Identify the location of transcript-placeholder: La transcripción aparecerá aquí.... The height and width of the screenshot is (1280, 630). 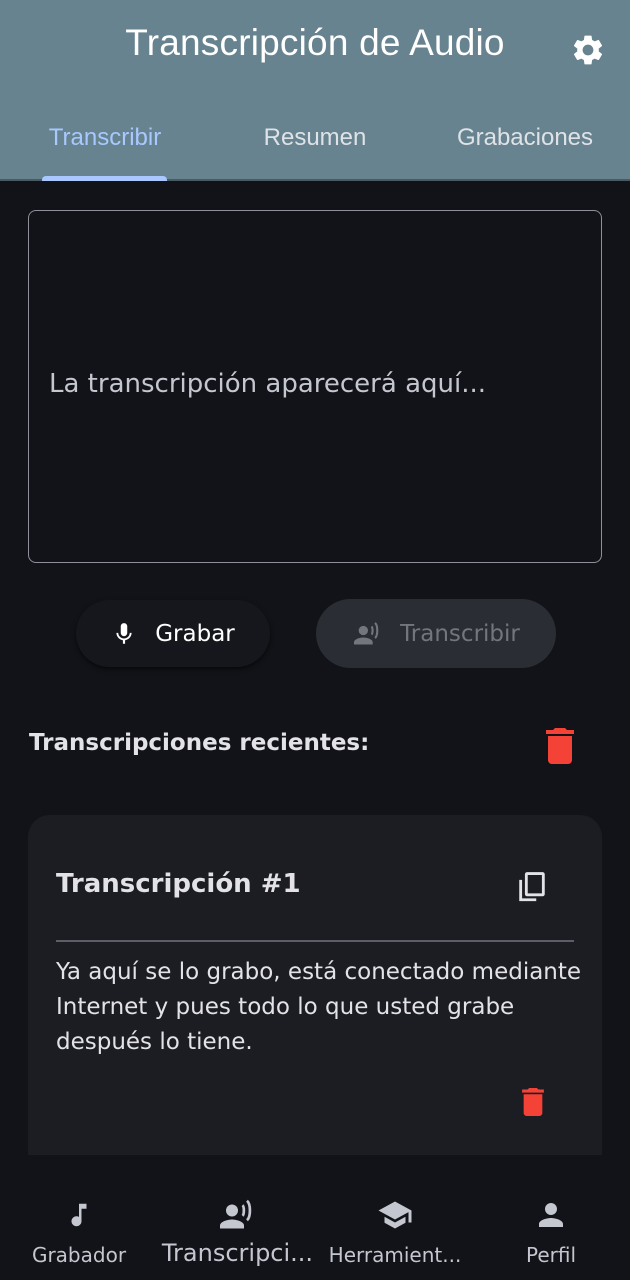
(267, 384).